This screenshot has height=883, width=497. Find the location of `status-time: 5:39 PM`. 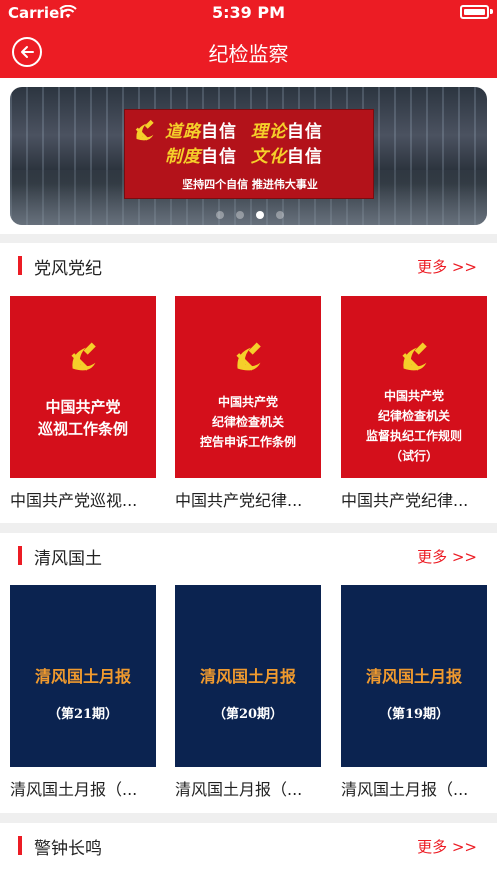

status-time: 5:39 PM is located at coordinates (248, 12).